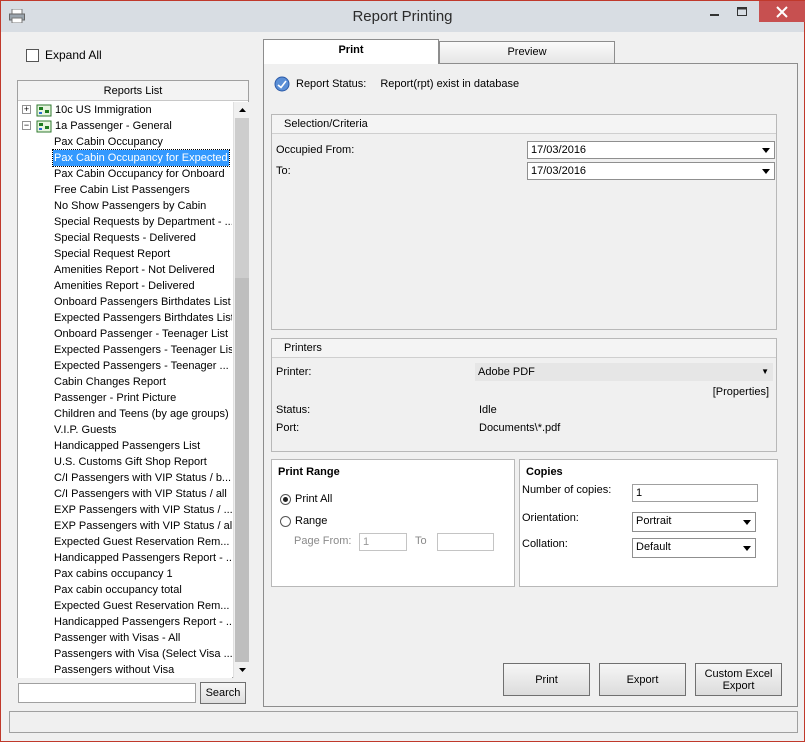 This screenshot has width=805, height=742. Describe the element at coordinates (130, 462) in the screenshot. I see `tree-item-label: U.S. Customs Gift Shop Report` at that location.